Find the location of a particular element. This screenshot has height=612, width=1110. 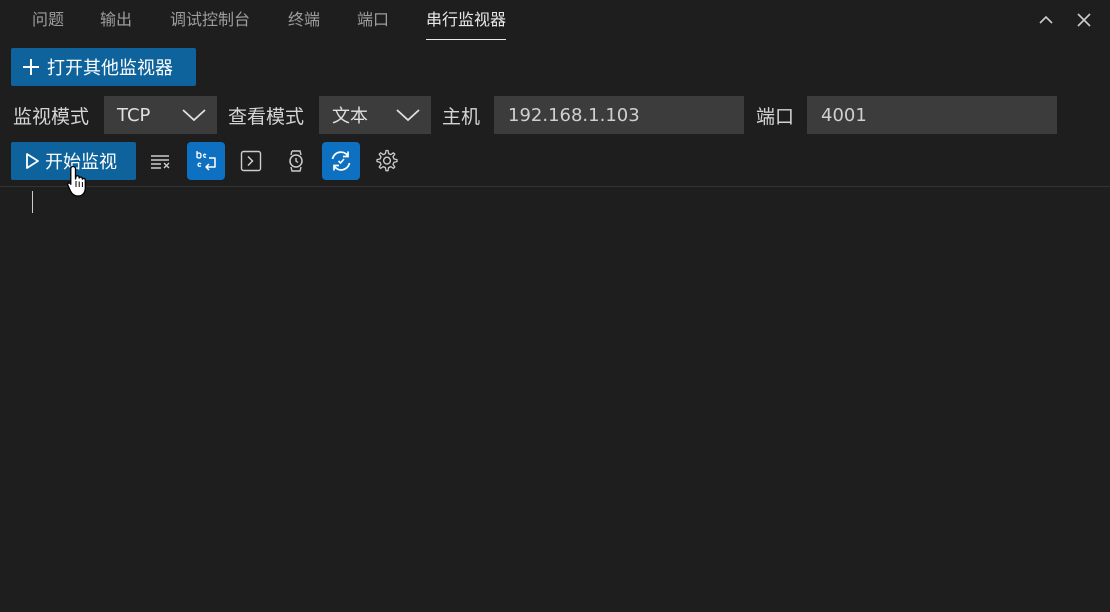

clear-output-button is located at coordinates (161, 161).